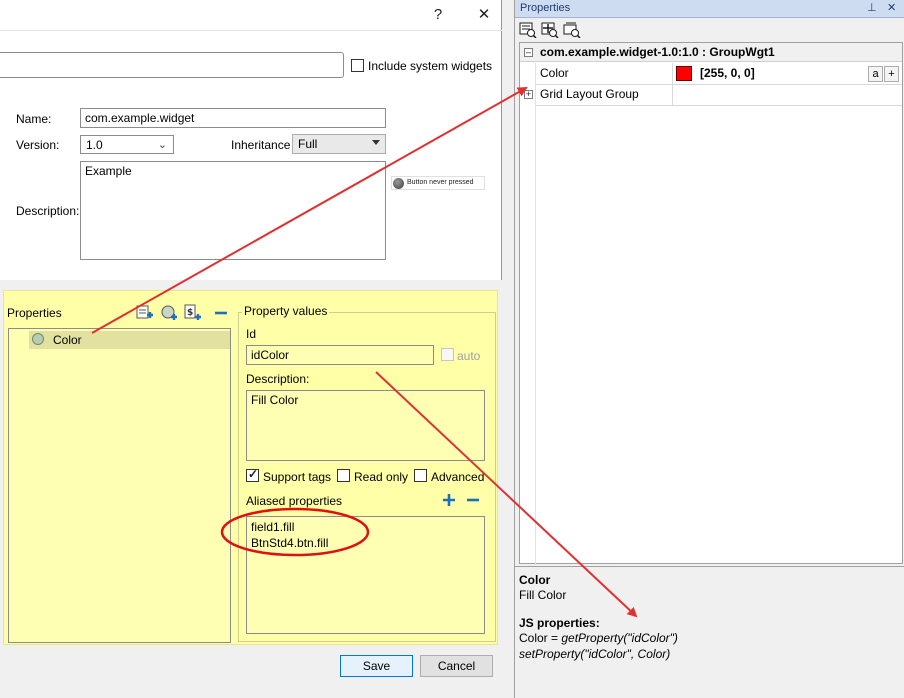 This screenshot has height=698, width=904. What do you see at coordinates (233, 118) in the screenshot?
I see `name-field: com.example.widget` at bounding box center [233, 118].